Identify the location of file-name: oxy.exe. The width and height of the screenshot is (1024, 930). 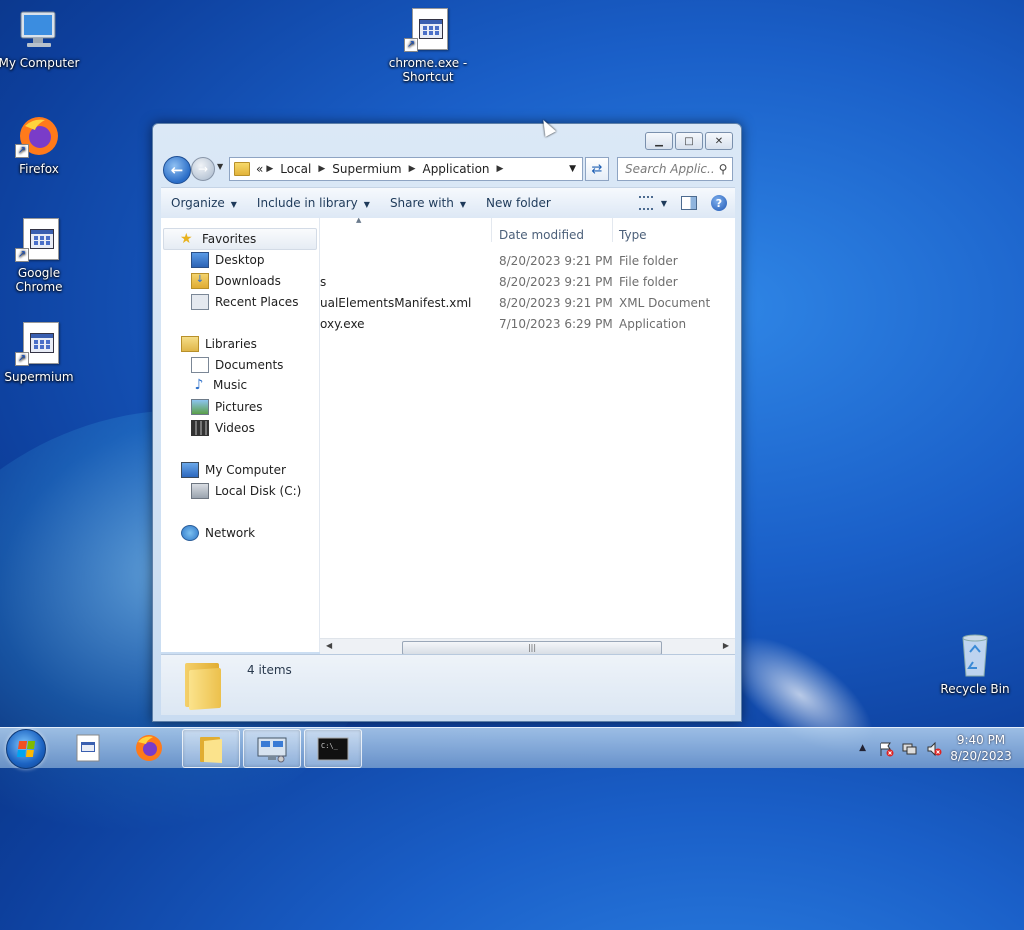
(342, 324).